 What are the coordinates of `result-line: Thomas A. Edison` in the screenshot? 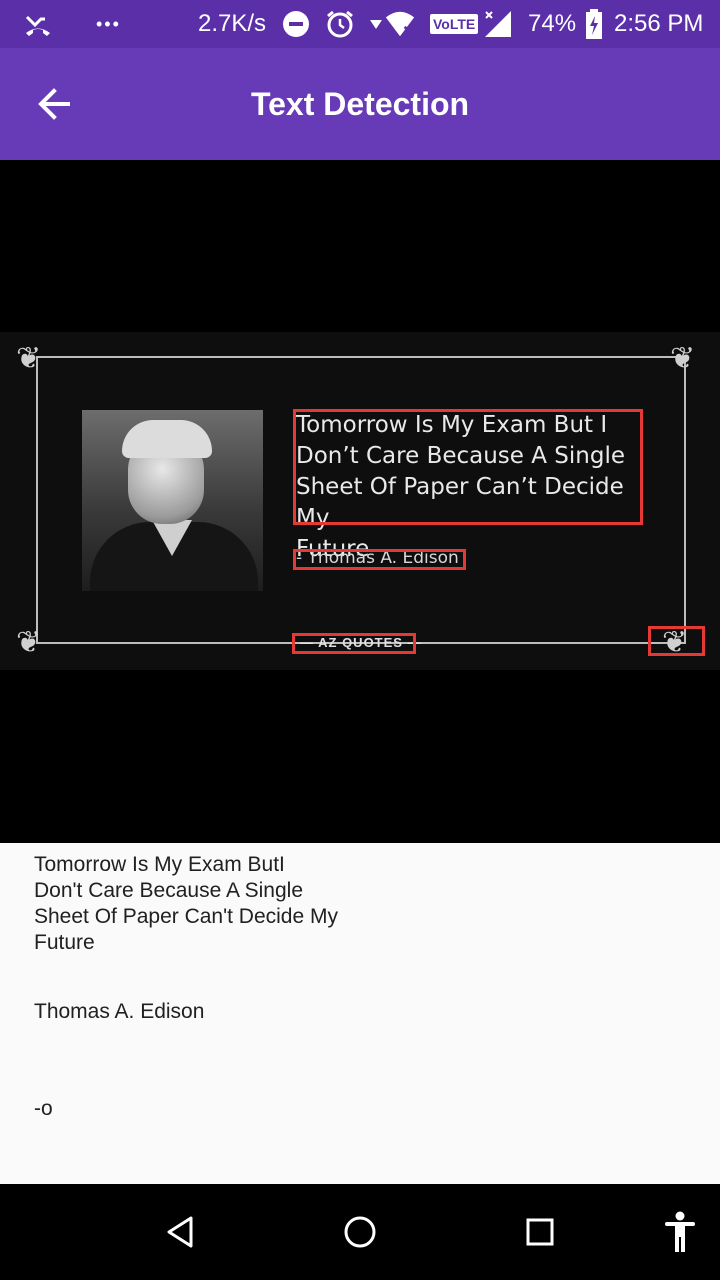 It's located at (119, 1011).